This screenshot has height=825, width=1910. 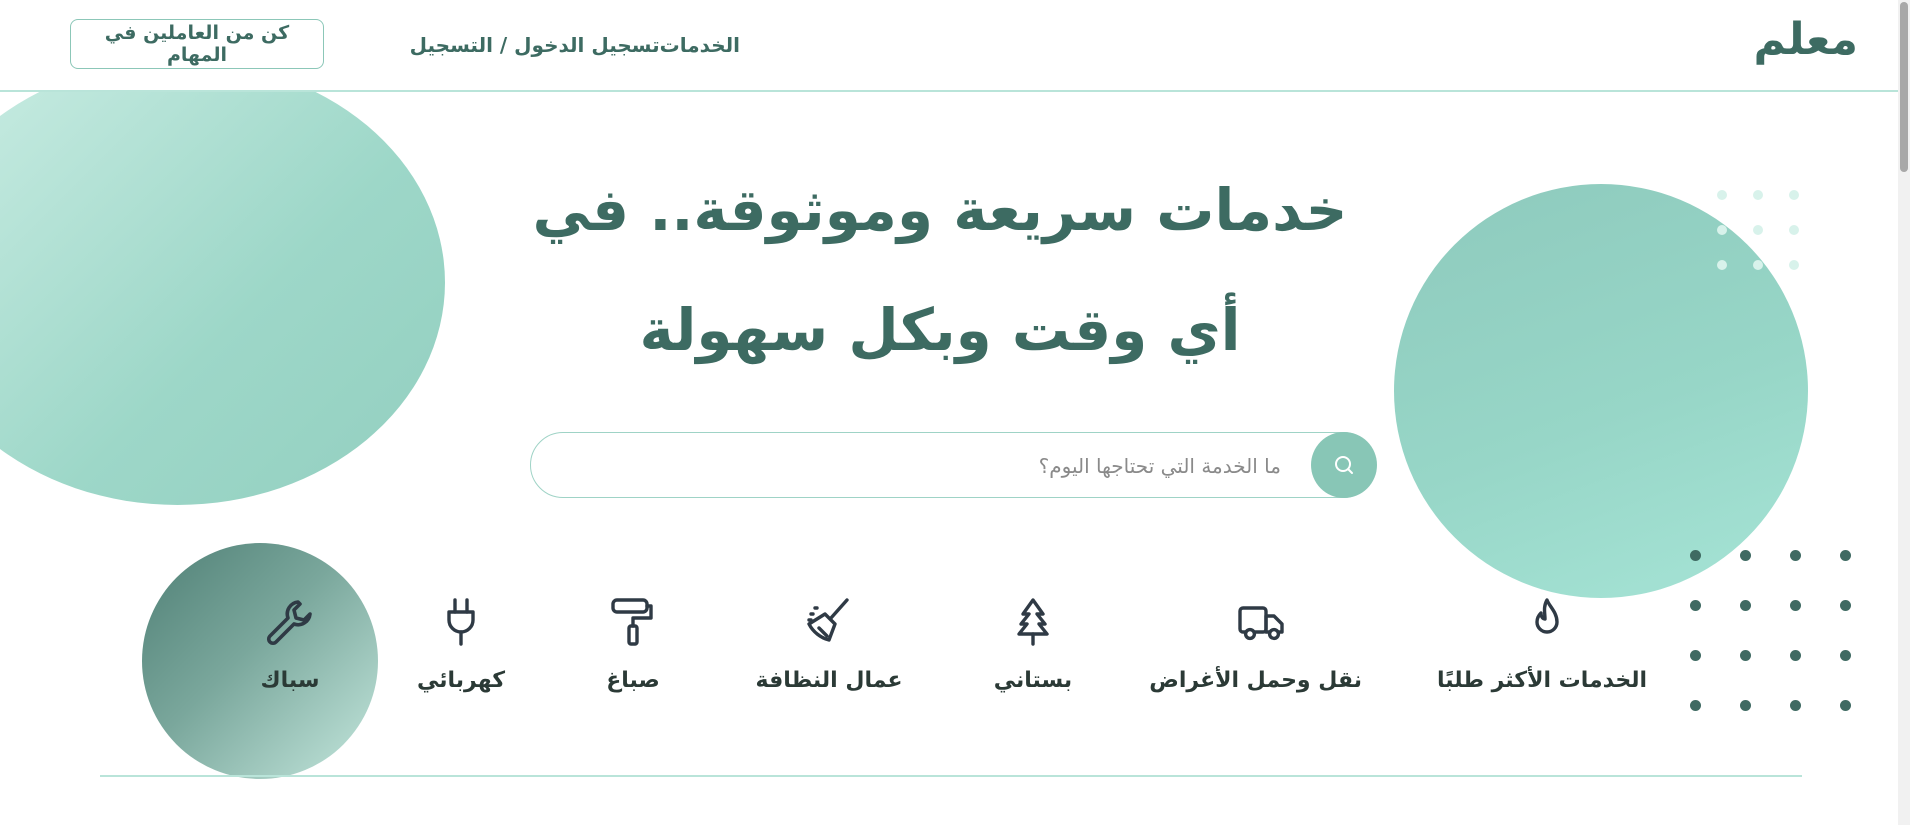 What do you see at coordinates (1758, 230) in the screenshot?
I see `decor-dots-light` at bounding box center [1758, 230].